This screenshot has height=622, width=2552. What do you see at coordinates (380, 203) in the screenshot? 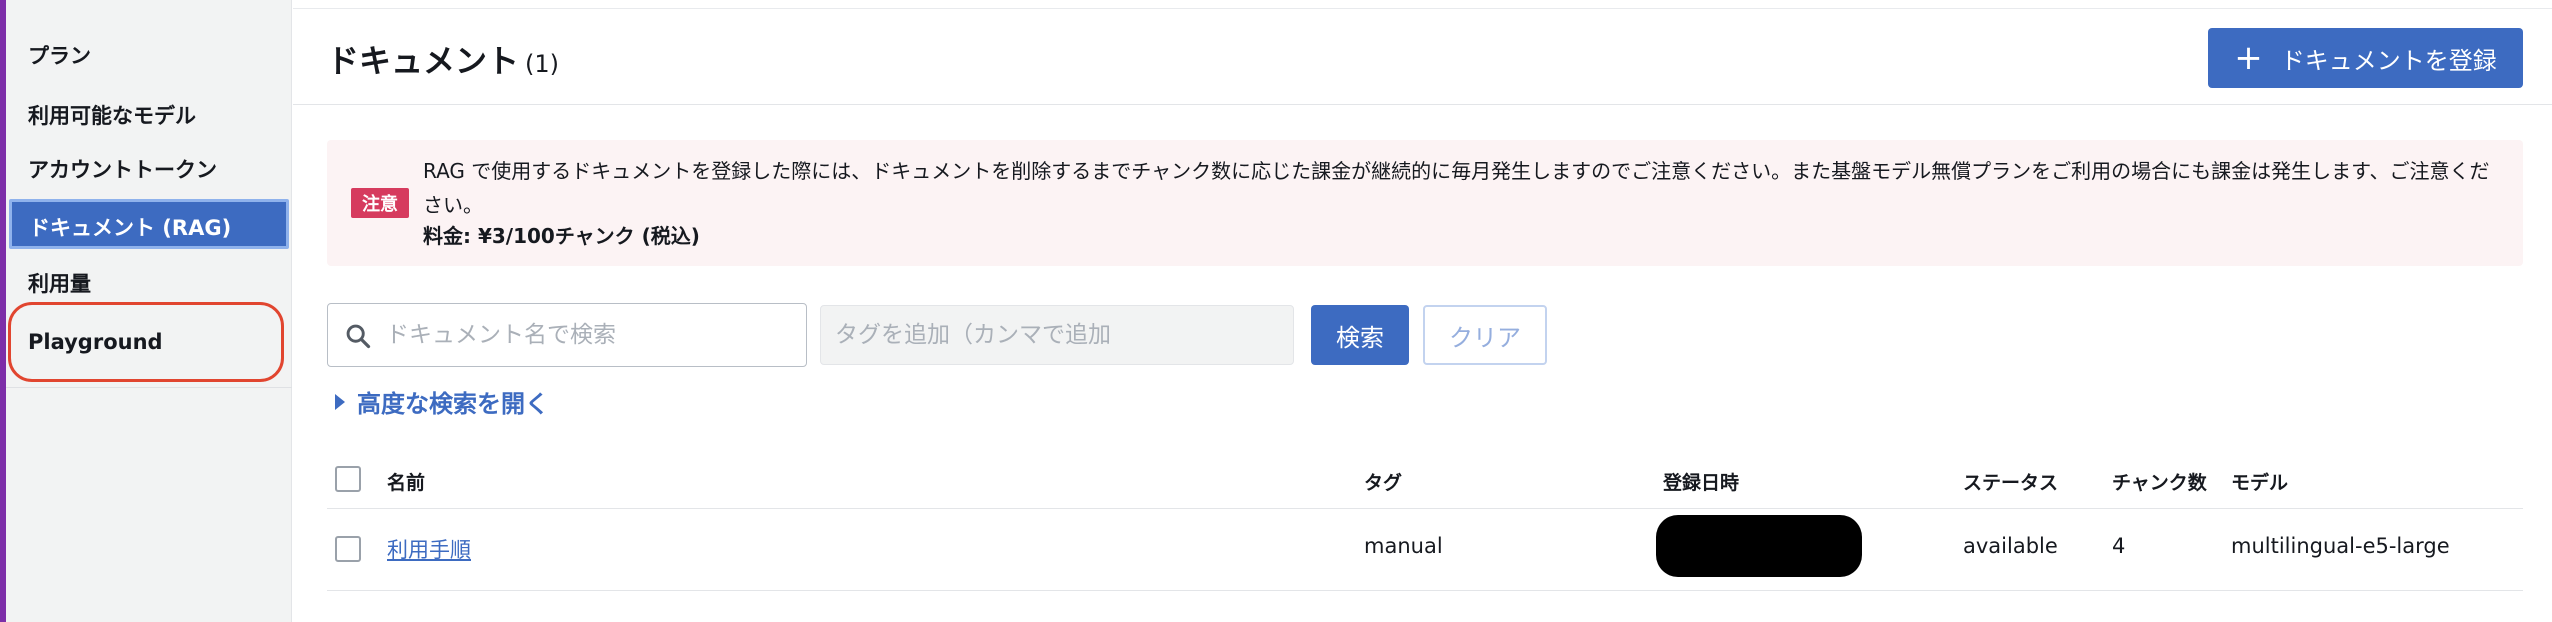
I see `notice-badge: 注意` at bounding box center [380, 203].